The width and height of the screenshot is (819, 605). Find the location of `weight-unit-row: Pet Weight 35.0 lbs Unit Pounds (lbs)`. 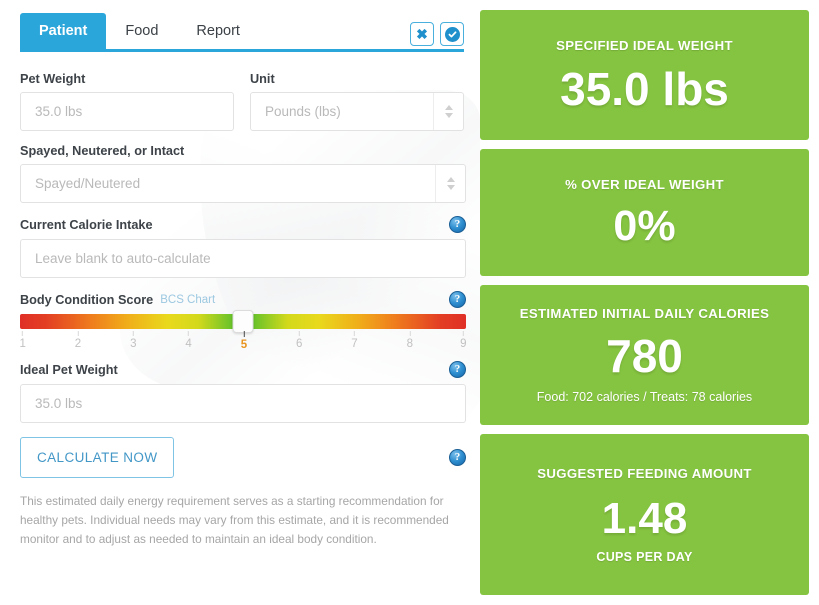

weight-unit-row: Pet Weight 35.0 lbs Unit Pounds (lbs) is located at coordinates (242, 108).